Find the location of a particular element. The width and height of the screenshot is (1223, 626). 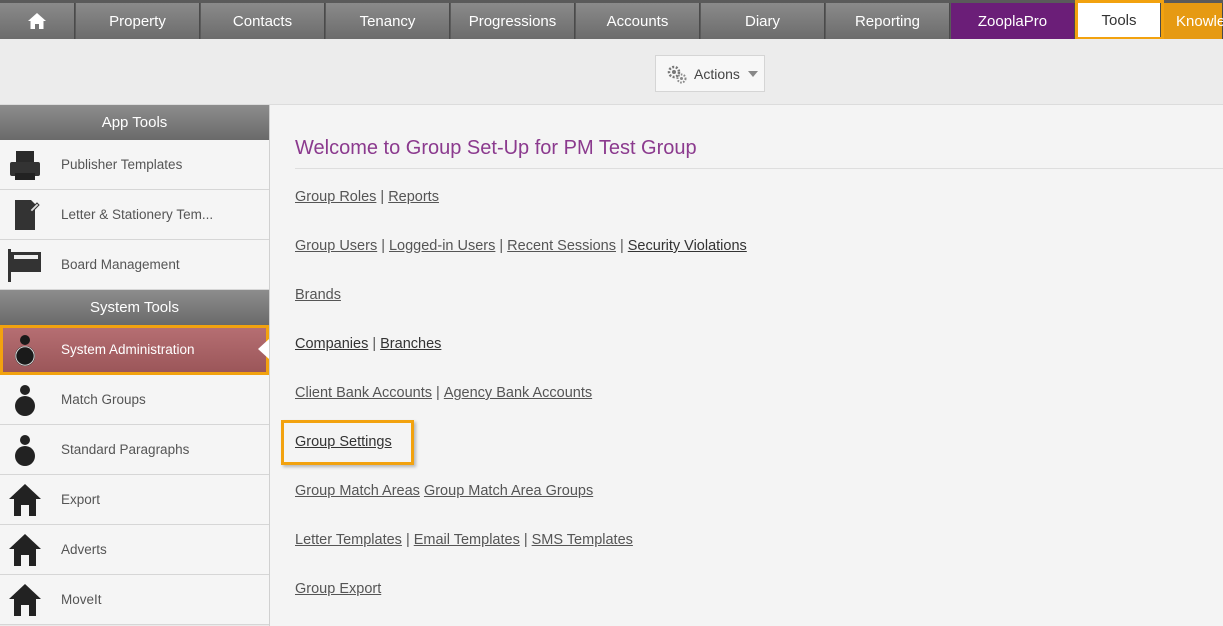

link-recent-sessions: Recent Sessions is located at coordinates (561, 246).